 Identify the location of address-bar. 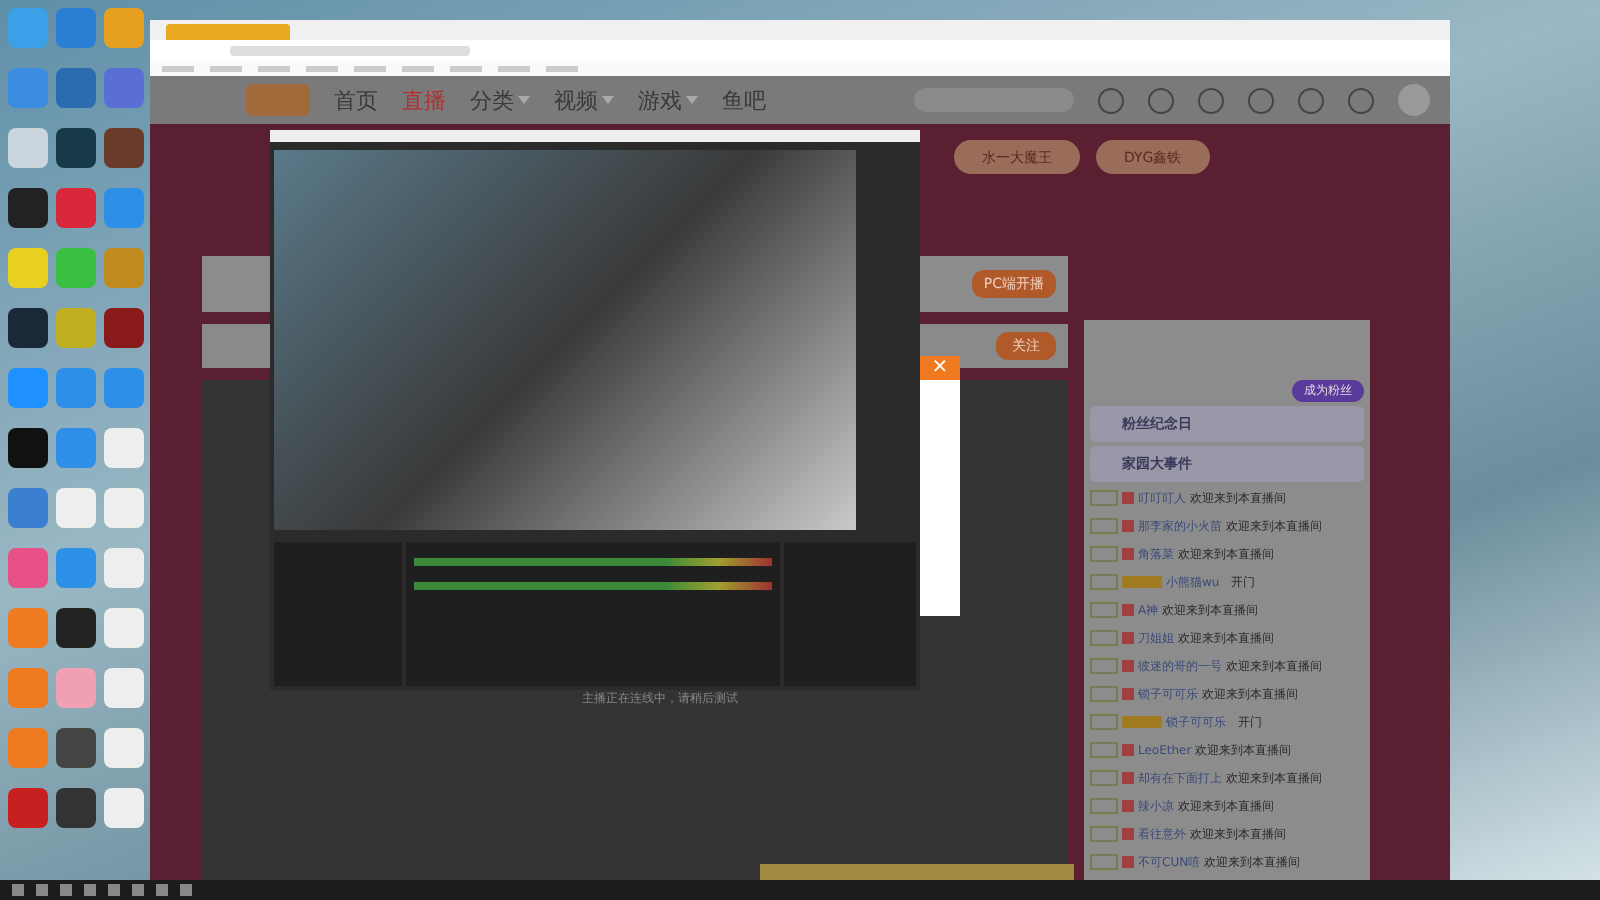
(350, 50).